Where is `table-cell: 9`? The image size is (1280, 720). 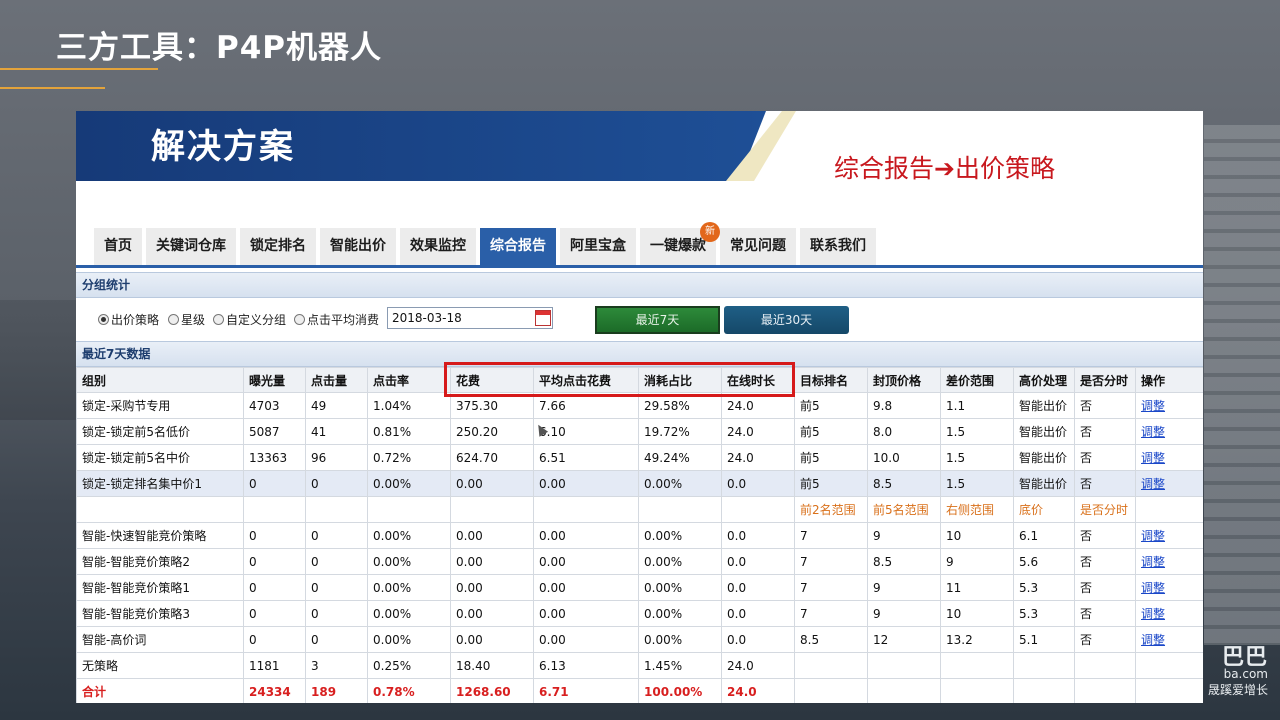
table-cell: 9 is located at coordinates (904, 613).